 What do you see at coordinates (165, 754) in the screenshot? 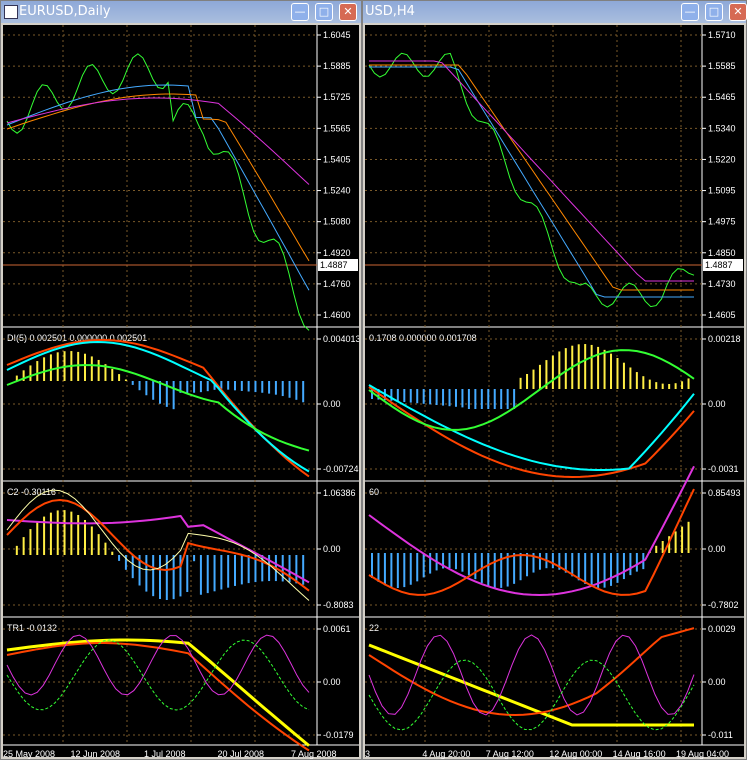
I see `time-axis-label: 1 Jul 2008` at bounding box center [165, 754].